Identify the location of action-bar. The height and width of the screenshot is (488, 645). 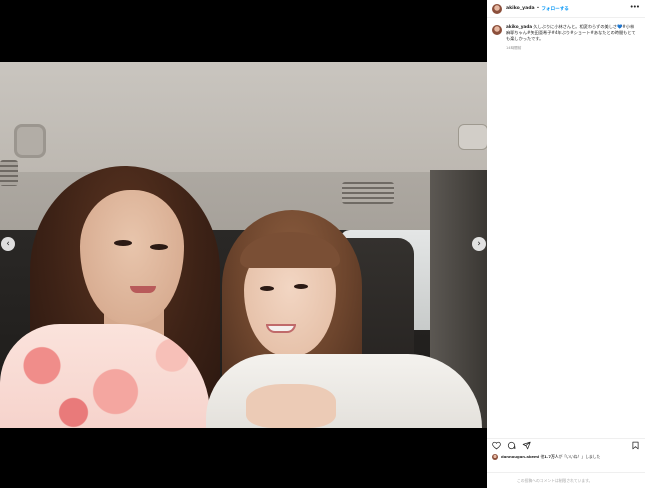
(566, 445).